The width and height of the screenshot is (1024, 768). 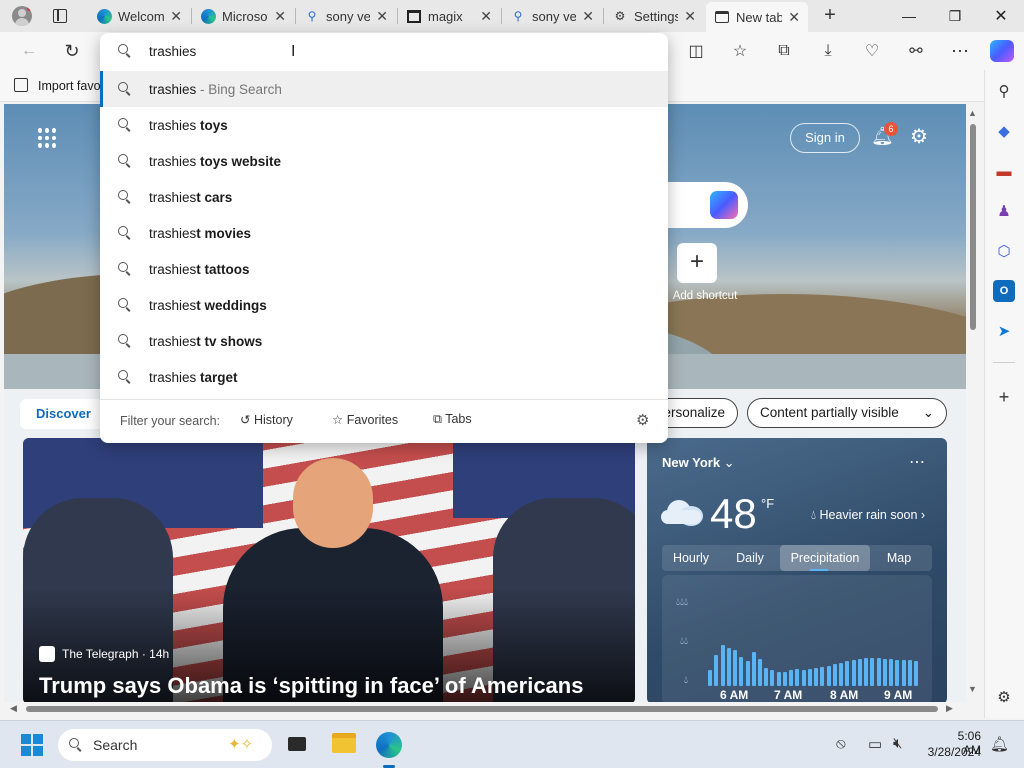 I want to click on refresh-button: ↻, so click(x=72, y=51).